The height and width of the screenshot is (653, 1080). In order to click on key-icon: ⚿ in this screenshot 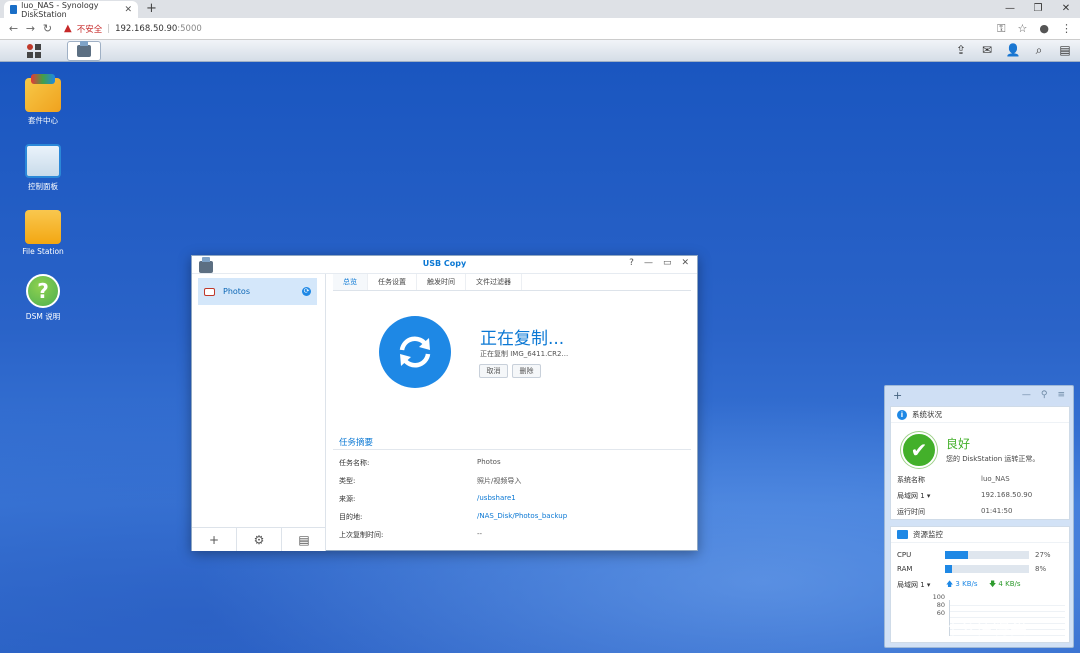, I will do `click(1001, 29)`.